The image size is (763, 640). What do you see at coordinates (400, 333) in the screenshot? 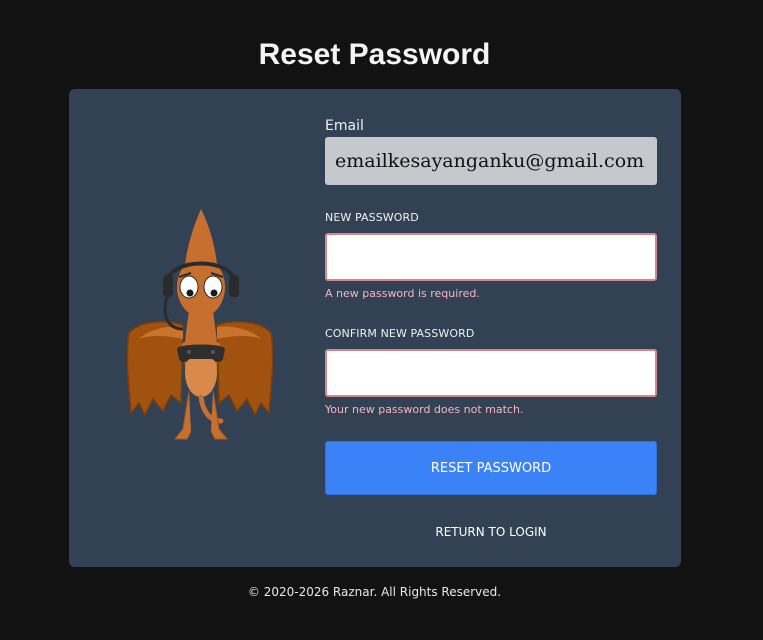
I see `confirm-password-label: CONFIRM NEW PASSWORD` at bounding box center [400, 333].